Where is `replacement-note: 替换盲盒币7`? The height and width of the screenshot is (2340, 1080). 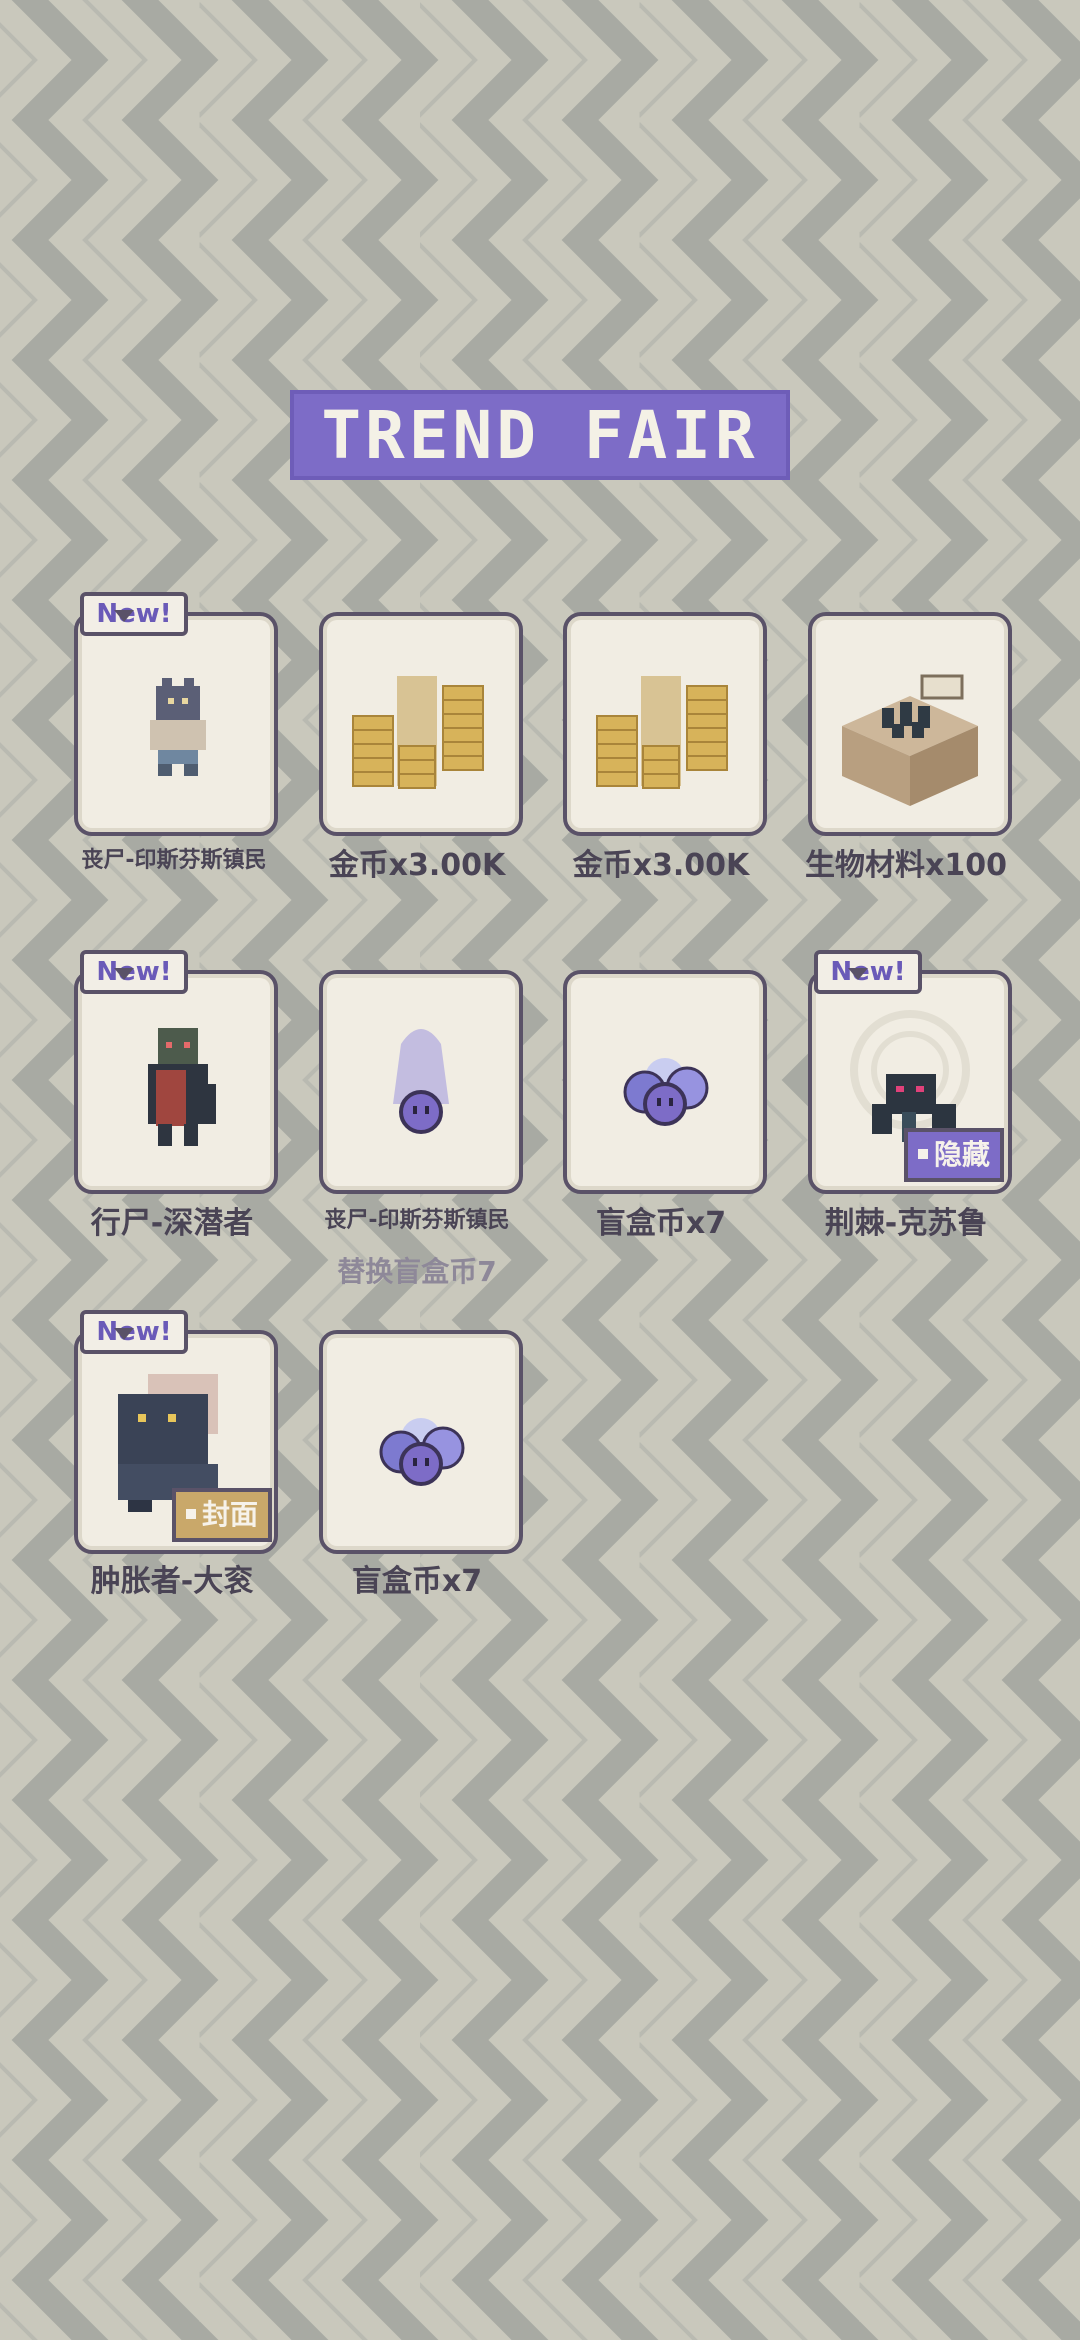
replacement-note: 替换盲盒币7 is located at coordinates (417, 1271).